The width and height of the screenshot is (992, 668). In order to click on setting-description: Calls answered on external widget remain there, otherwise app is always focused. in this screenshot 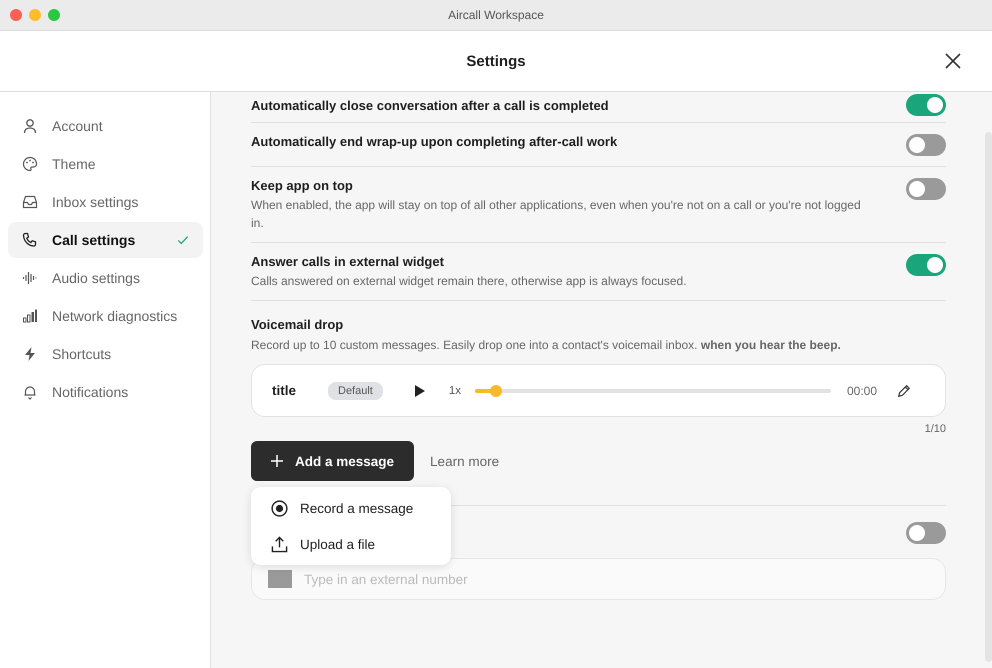, I will do `click(469, 281)`.